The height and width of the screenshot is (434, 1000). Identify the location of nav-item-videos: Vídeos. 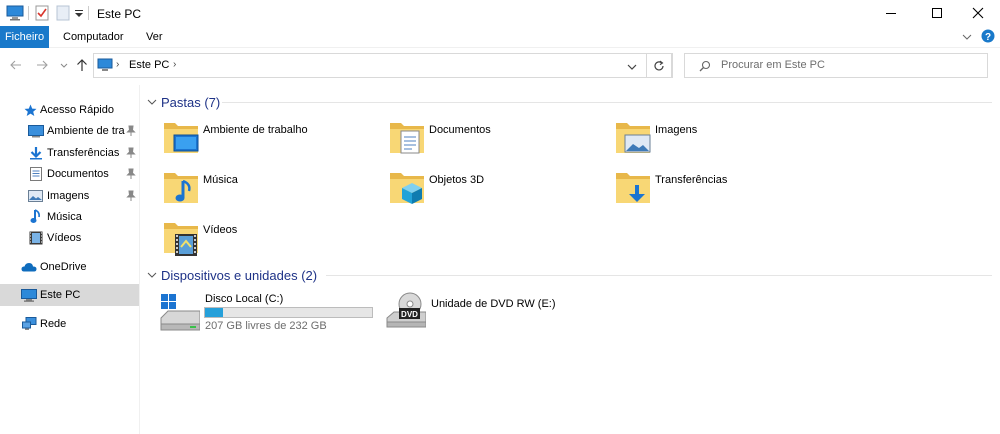
(69, 238).